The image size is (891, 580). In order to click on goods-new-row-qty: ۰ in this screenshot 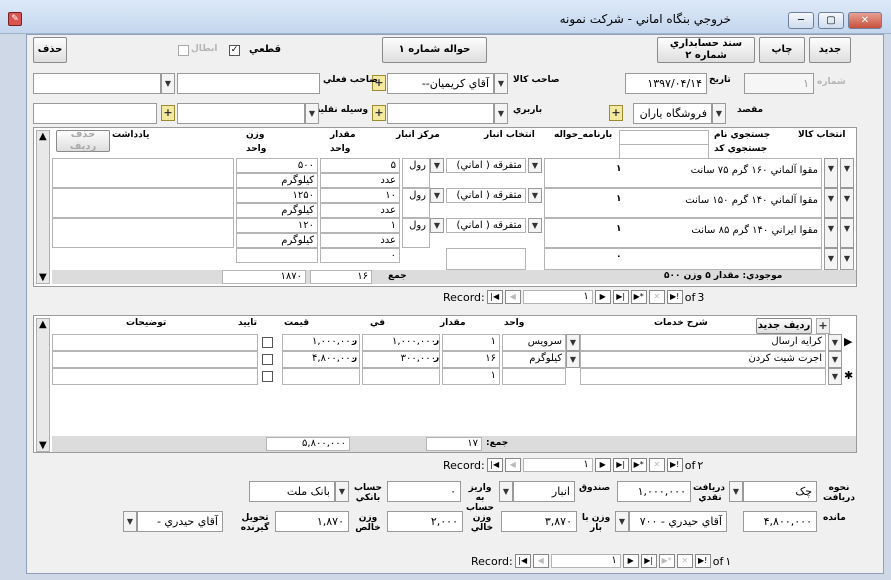, I will do `click(360, 255)`.